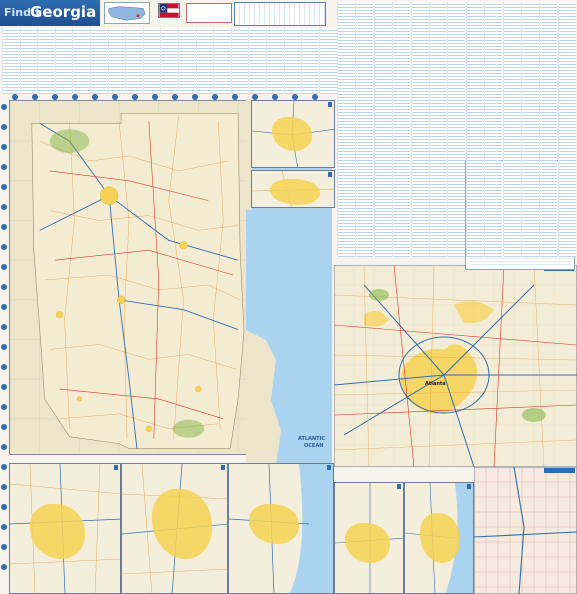 This screenshot has width=577, height=594. Describe the element at coordinates (169, 10) in the screenshot. I see `georgia-flag-icon` at that location.